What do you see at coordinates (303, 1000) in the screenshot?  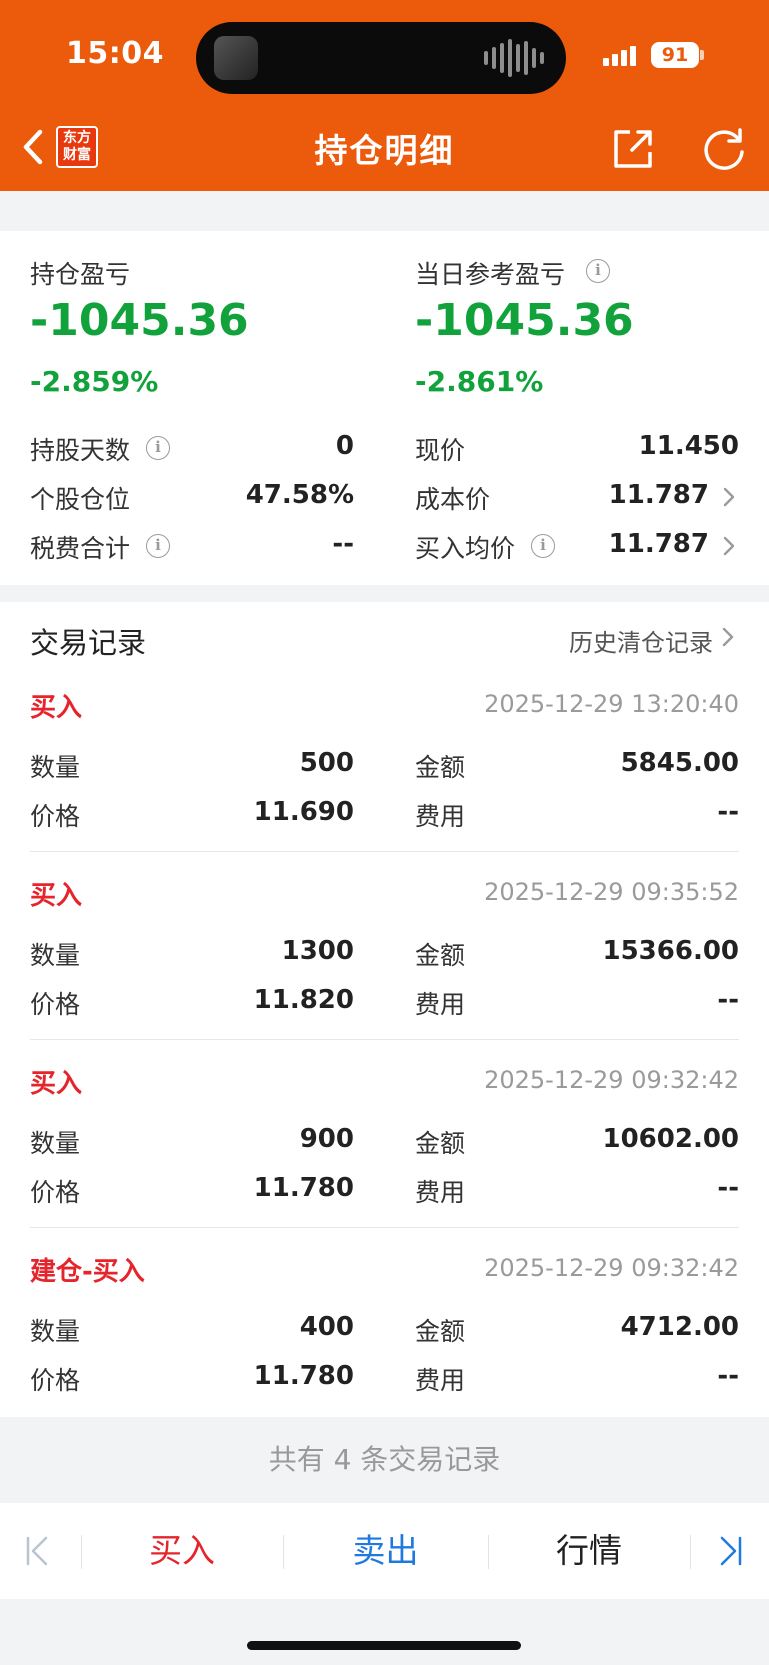 I see `price-value: 11.820` at bounding box center [303, 1000].